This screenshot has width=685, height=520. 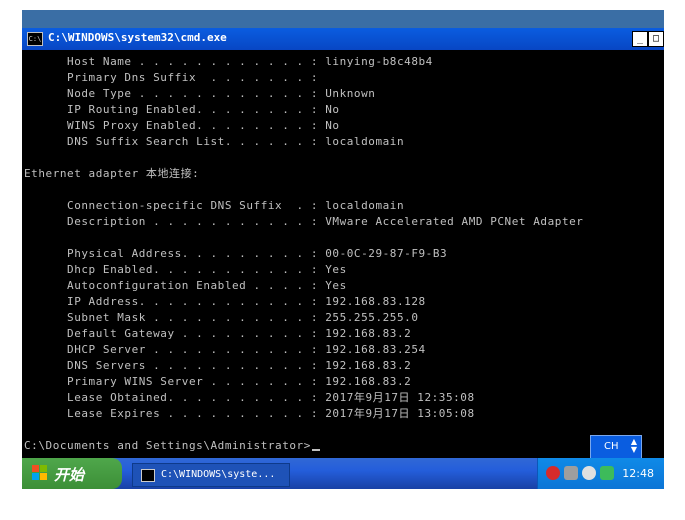 What do you see at coordinates (182, 125) in the screenshot?
I see `console-line: WINS Proxy Enabled. . . . . . . . : No` at bounding box center [182, 125].